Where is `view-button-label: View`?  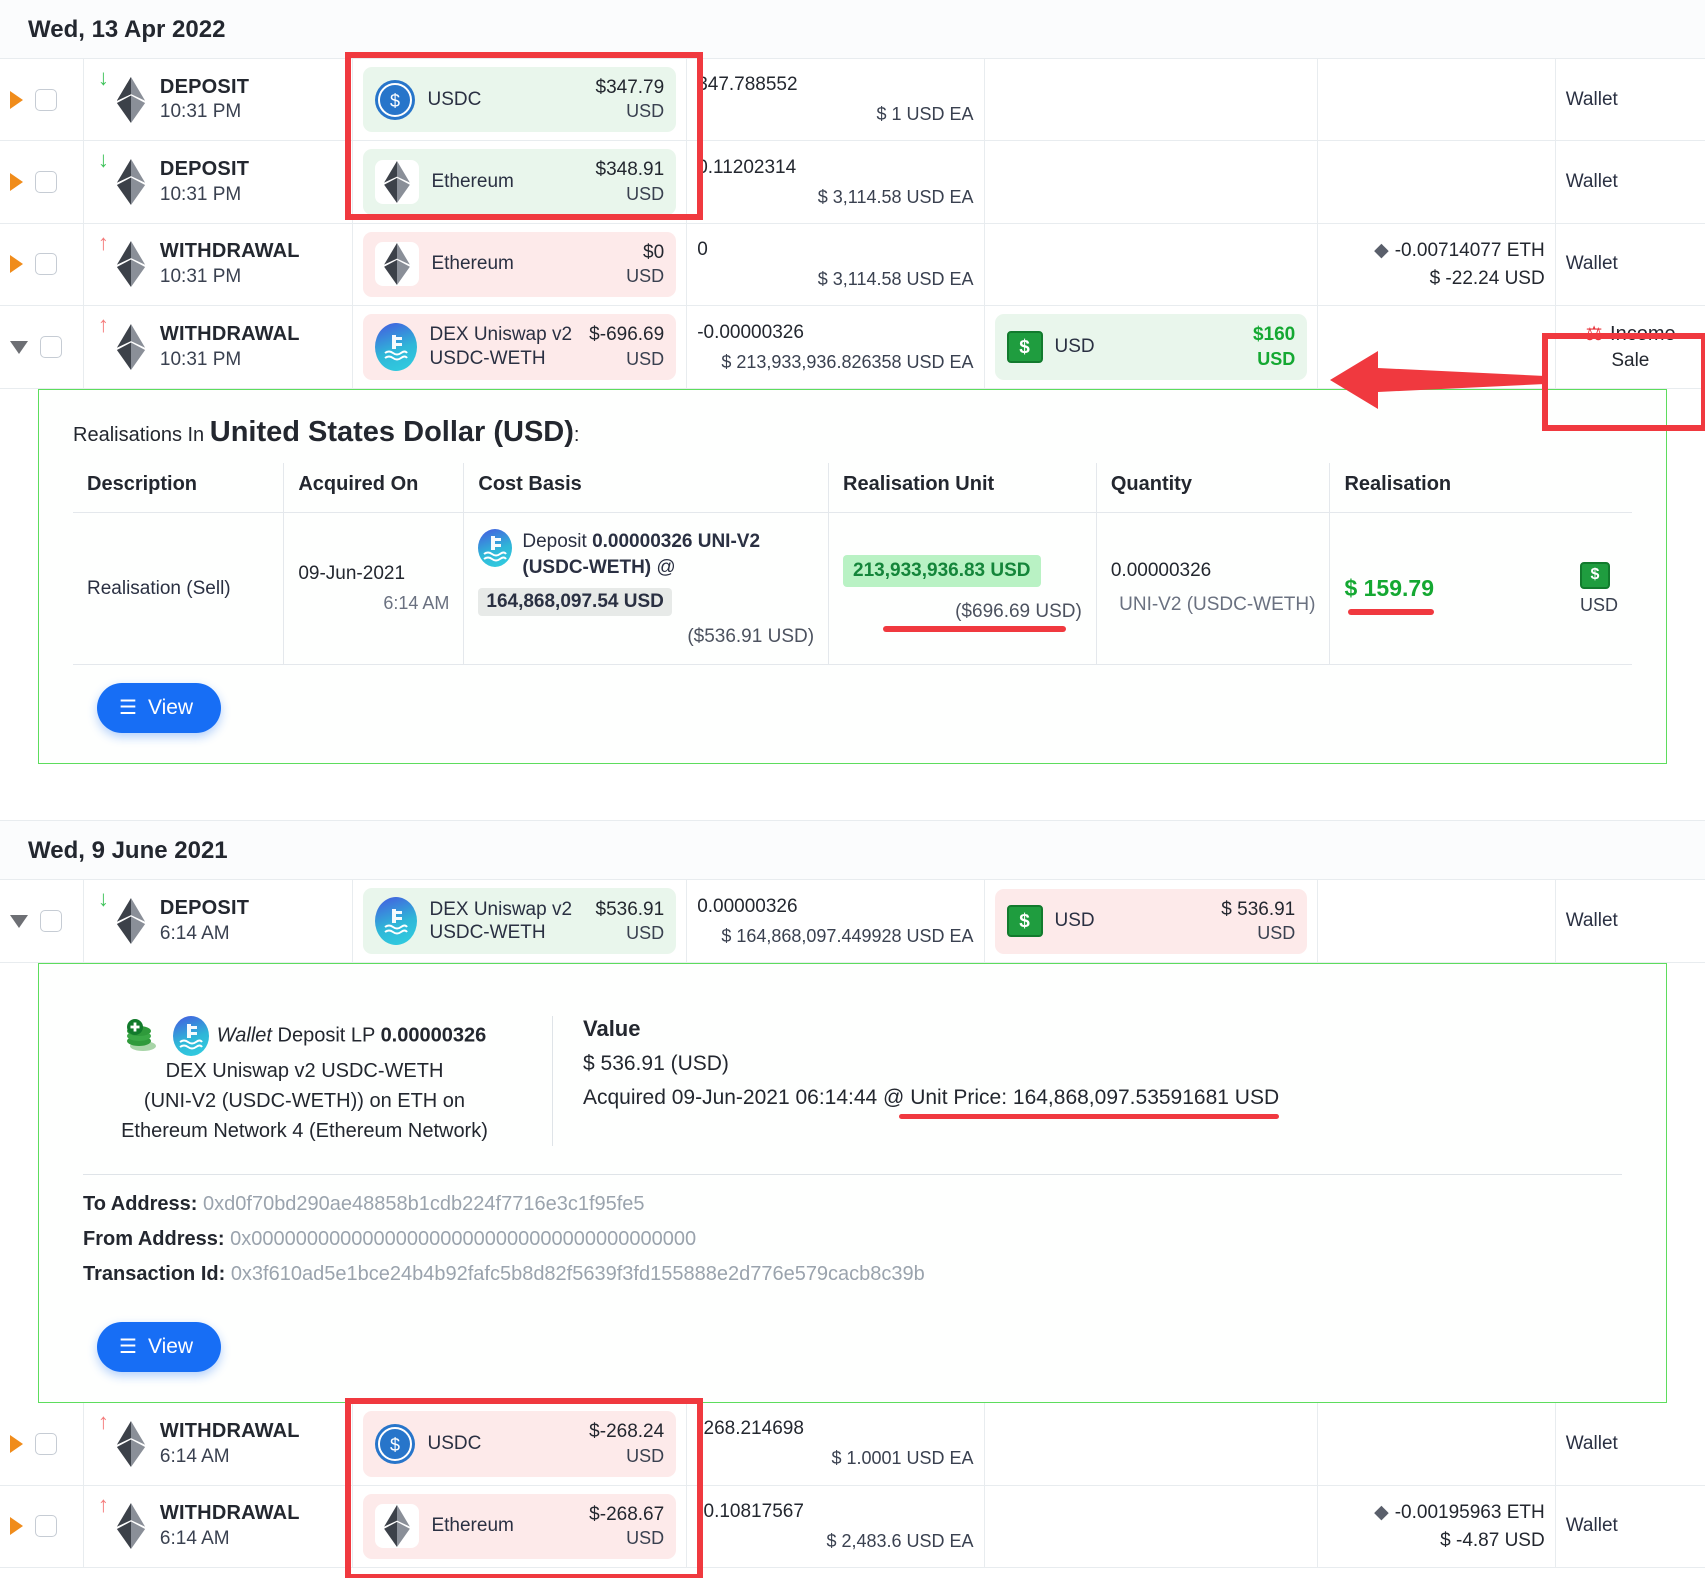
view-button-label: View is located at coordinates (170, 1347).